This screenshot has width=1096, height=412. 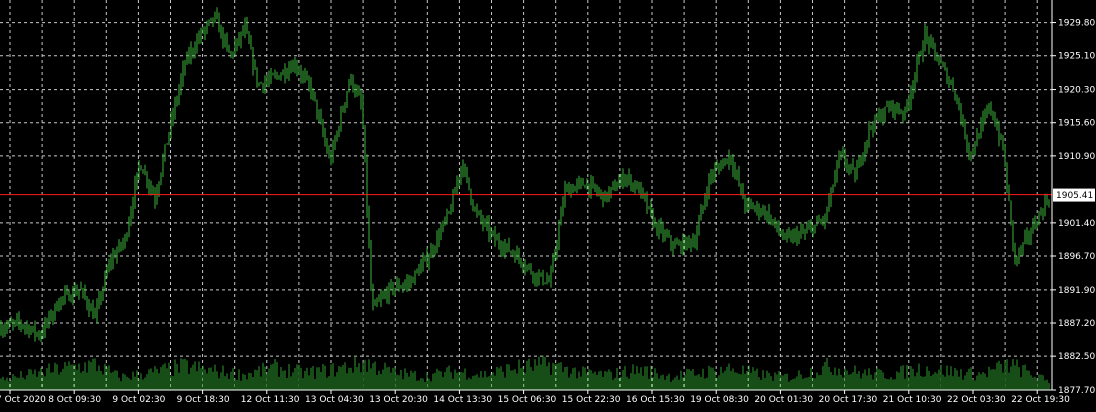 I want to click on x-tick-label: 12 Oct 11:30, so click(x=270, y=400).